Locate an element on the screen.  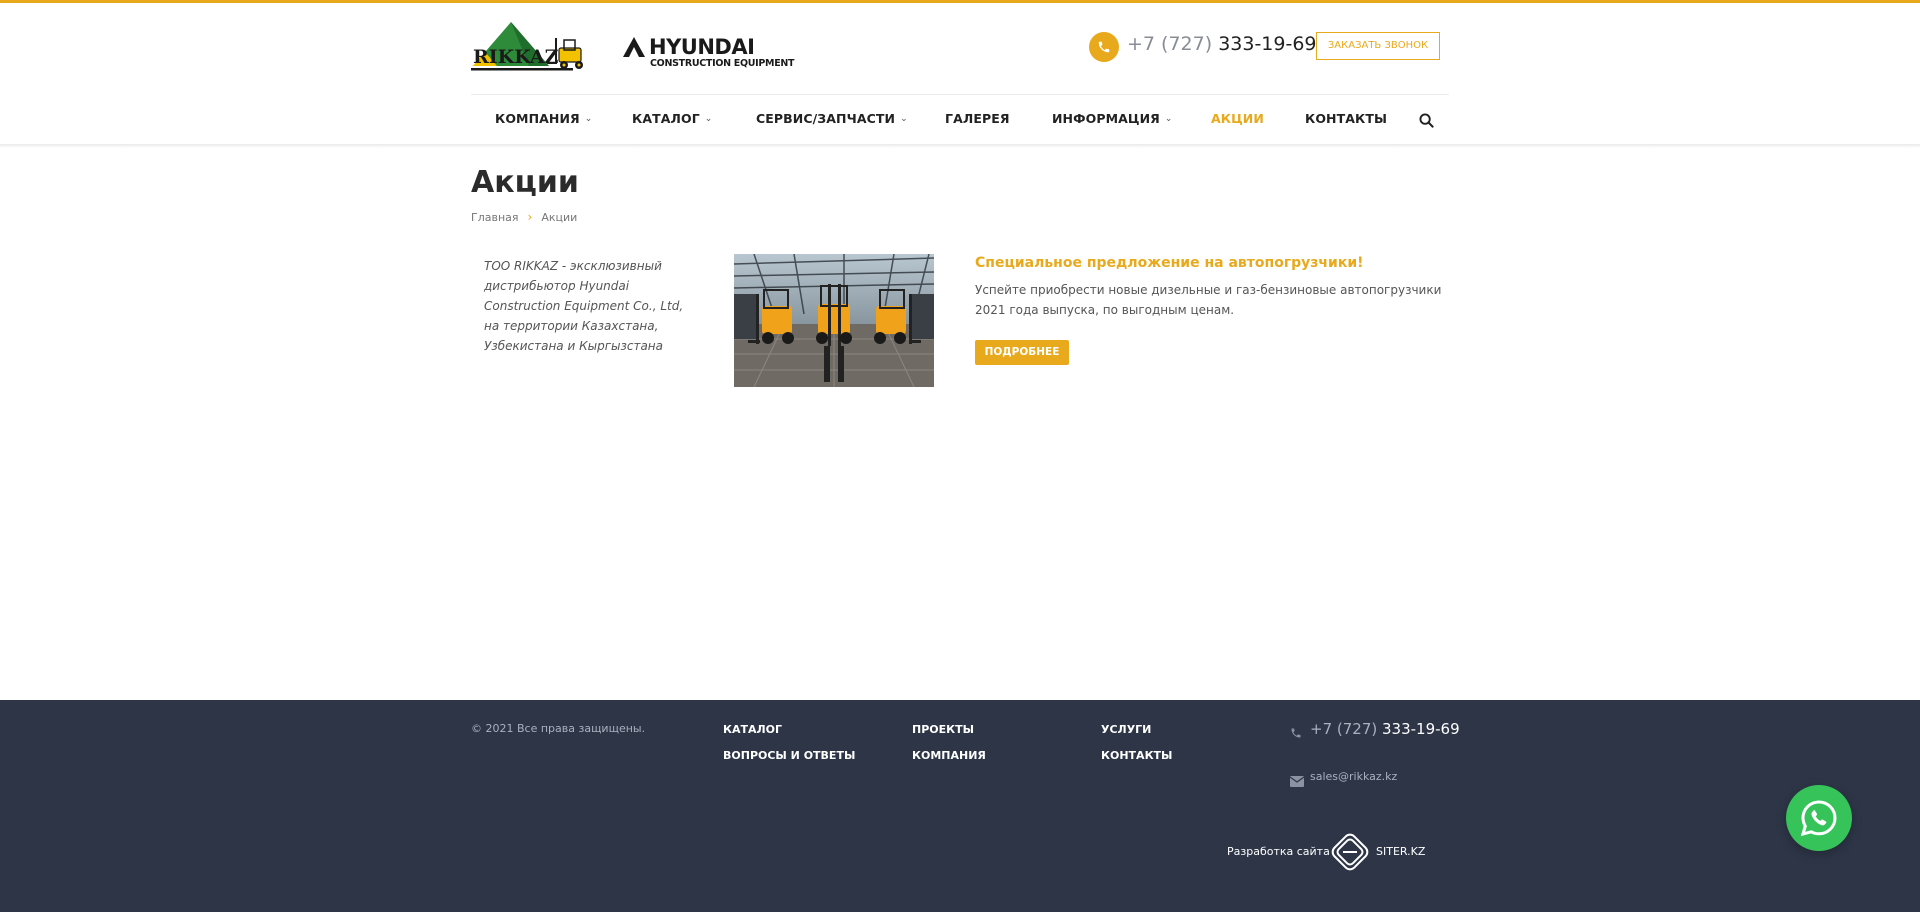
nav-item-catalog: КАТАЛОГ ⌄ is located at coordinates (672, 118).